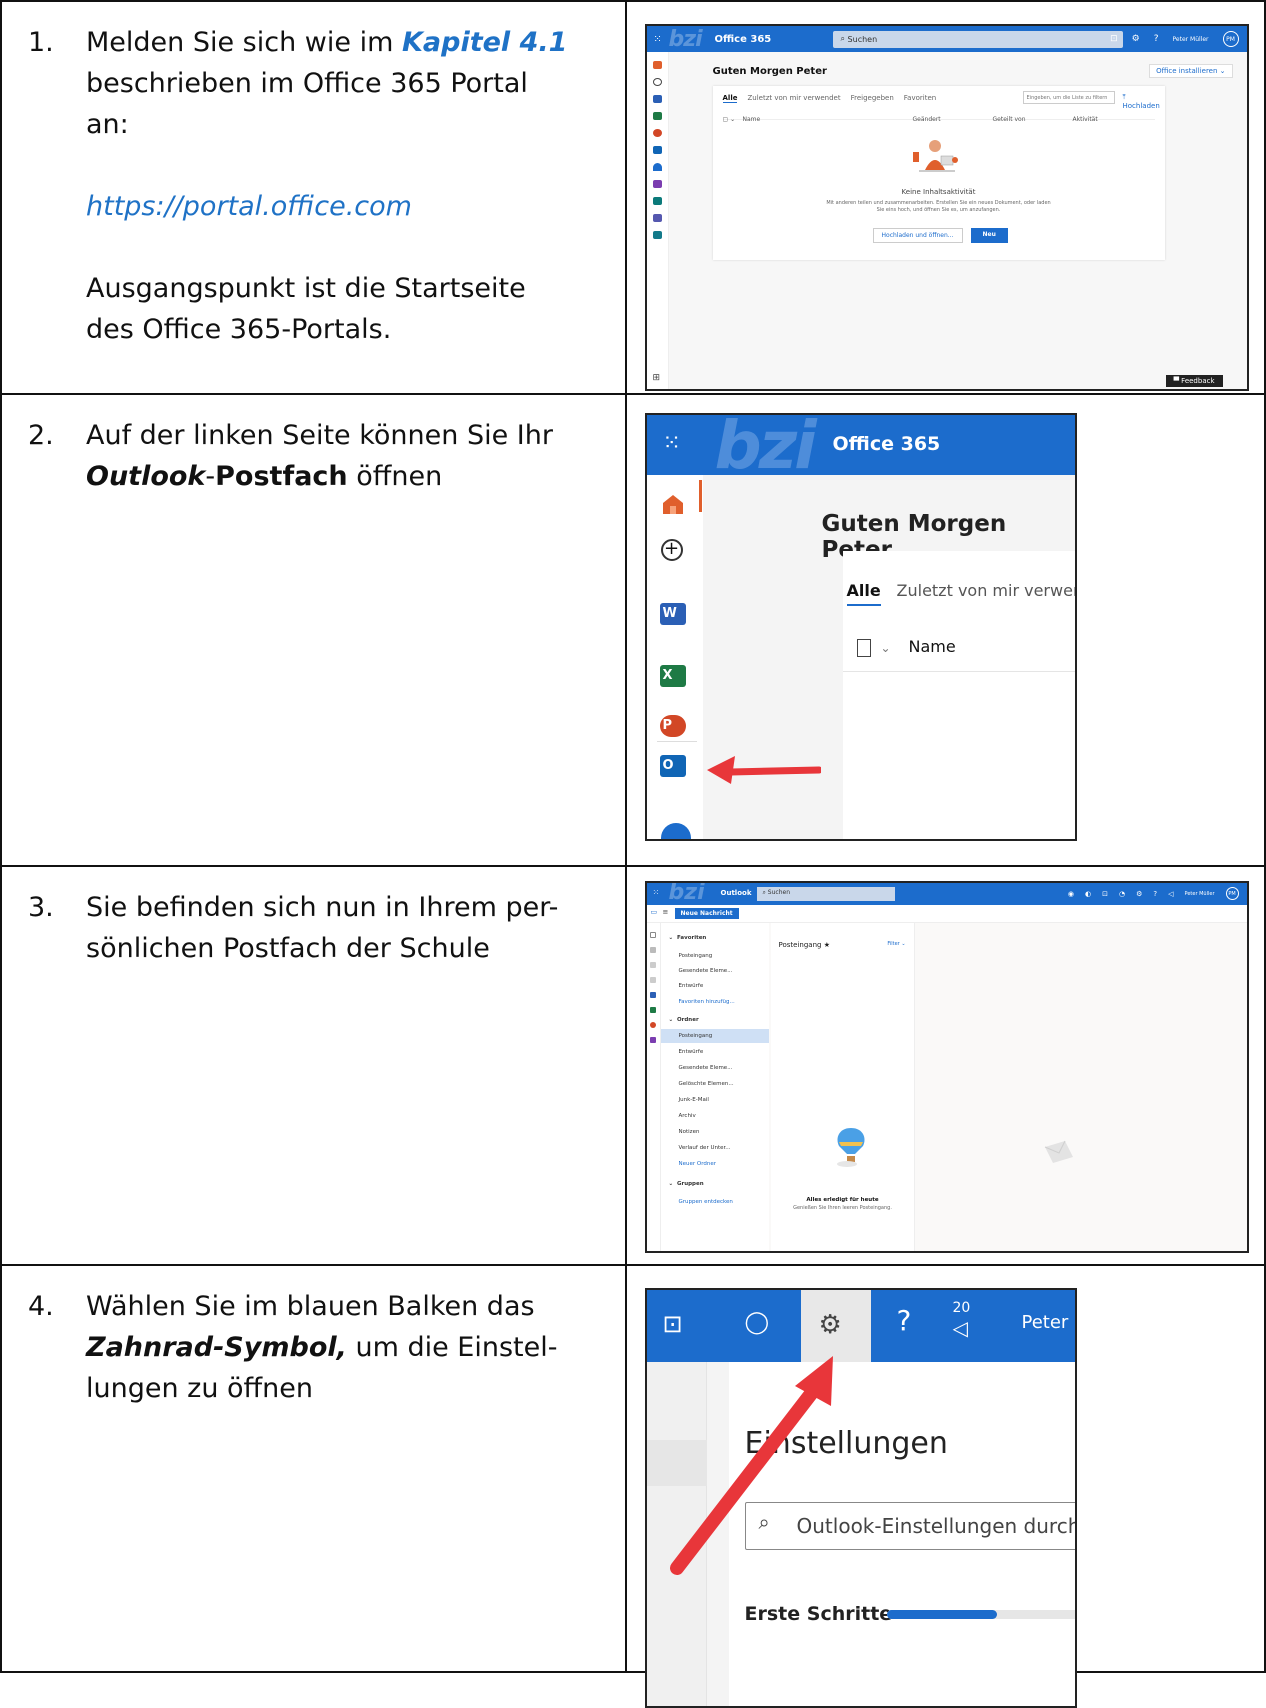 This screenshot has width=1266, height=1708. What do you see at coordinates (689, 1132) in the screenshot?
I see `folder-notes: Notizen` at bounding box center [689, 1132].